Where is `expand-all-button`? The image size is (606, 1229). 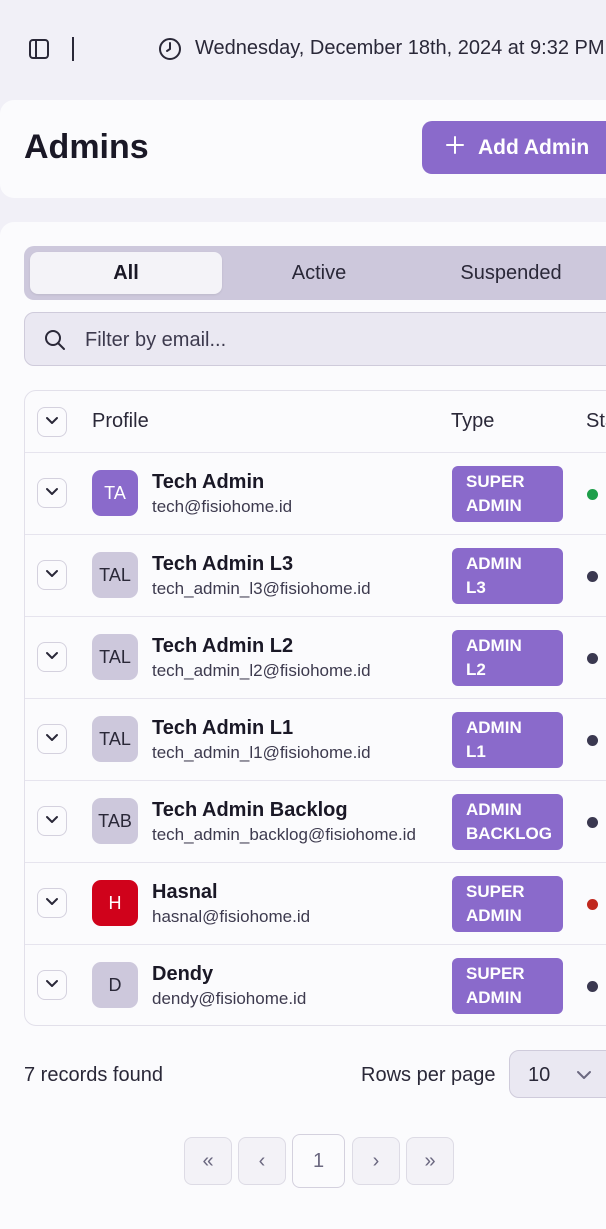
expand-all-button is located at coordinates (52, 422).